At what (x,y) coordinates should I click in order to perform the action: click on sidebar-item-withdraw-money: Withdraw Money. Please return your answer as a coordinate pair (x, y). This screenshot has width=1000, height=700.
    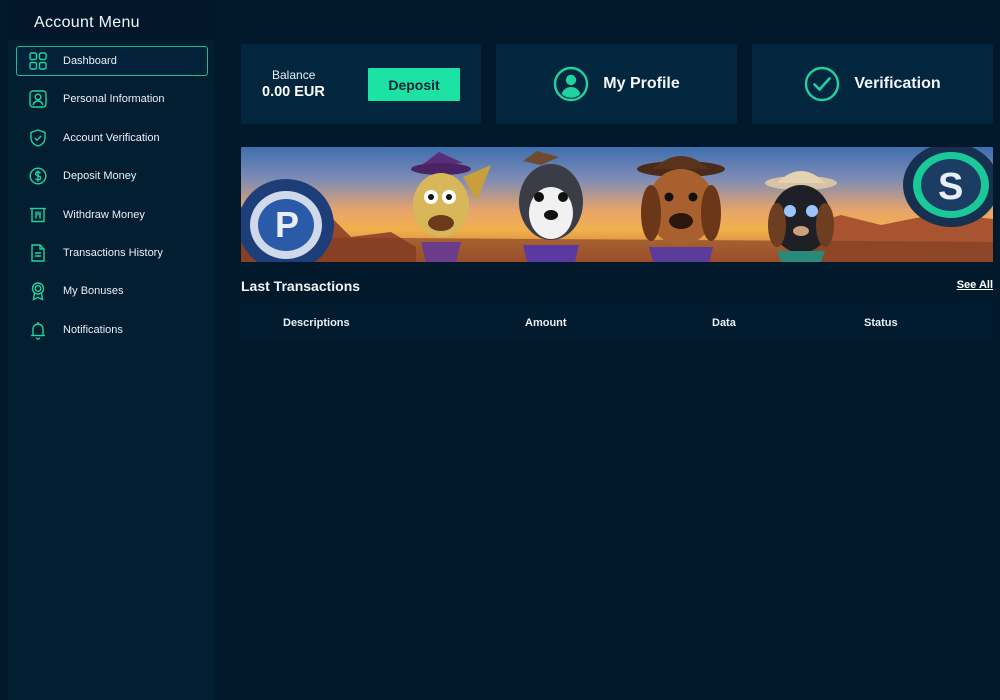
    Looking at the image, I should click on (112, 215).